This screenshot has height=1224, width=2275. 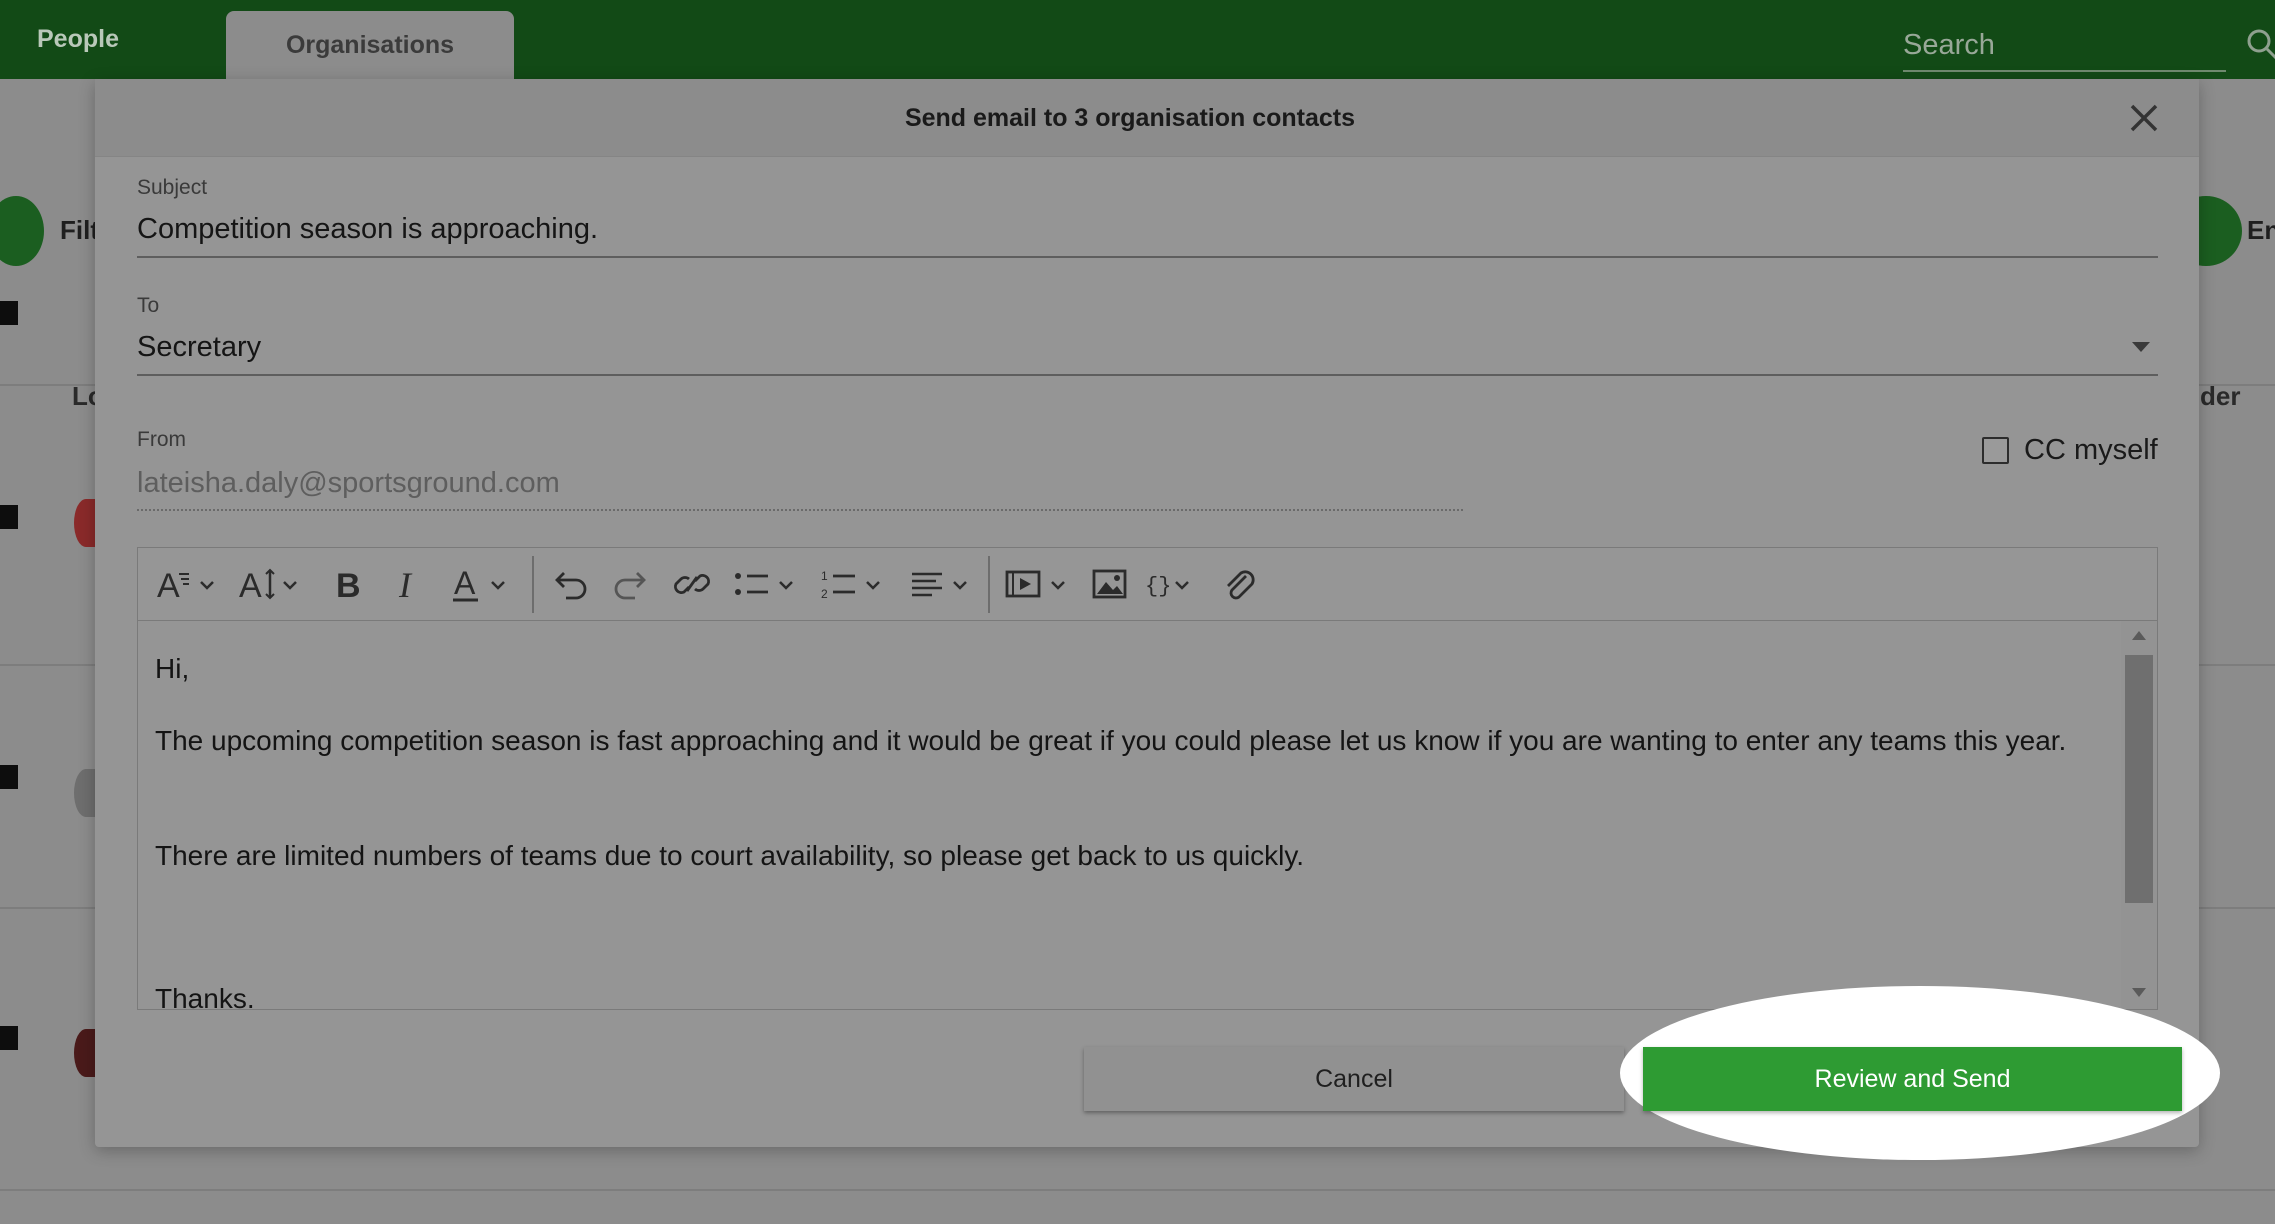 What do you see at coordinates (1995, 450) in the screenshot?
I see `cc-myself-checkbox` at bounding box center [1995, 450].